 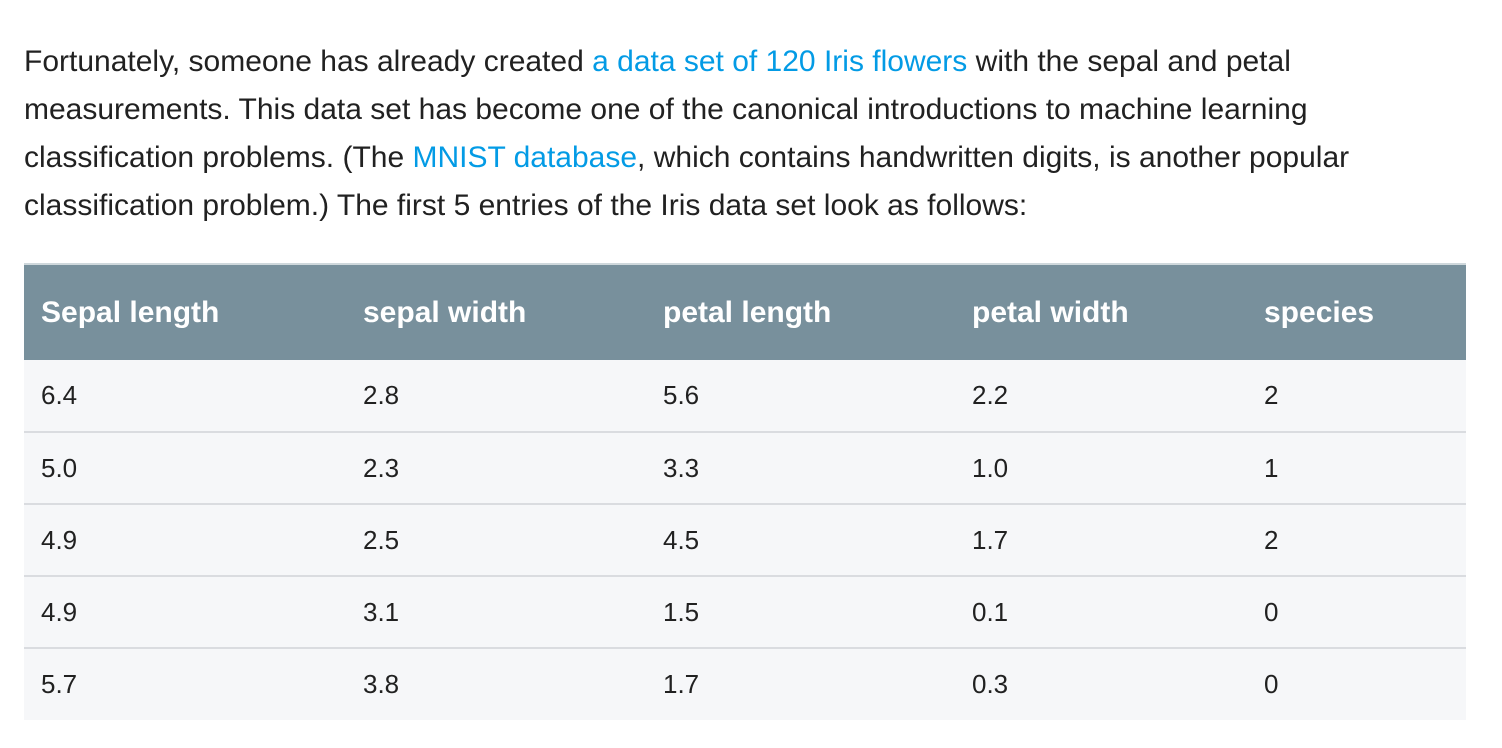 What do you see at coordinates (681, 395) in the screenshot?
I see `cell-petal-length: 5.6` at bounding box center [681, 395].